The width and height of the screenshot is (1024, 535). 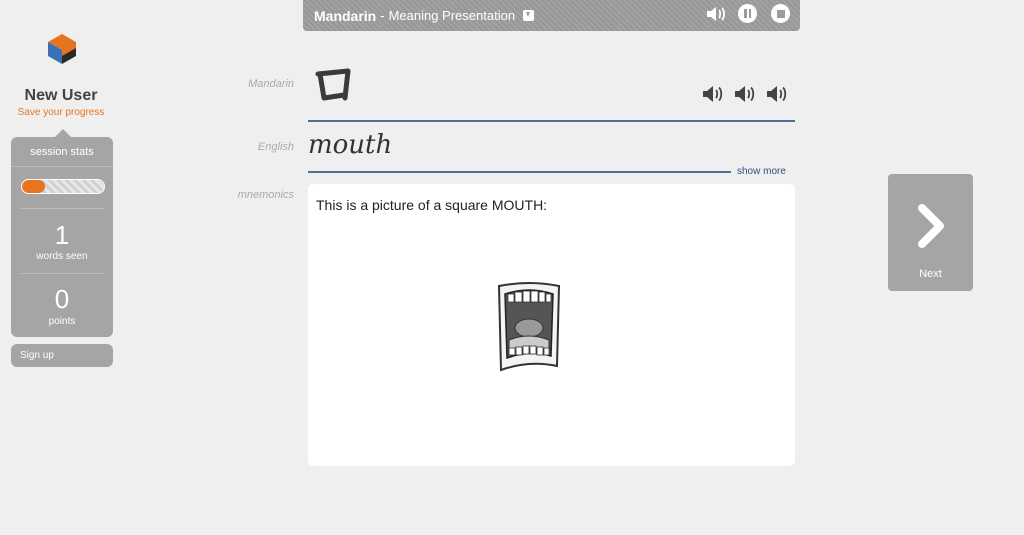 I want to click on chevron-right-icon, so click(x=931, y=226).